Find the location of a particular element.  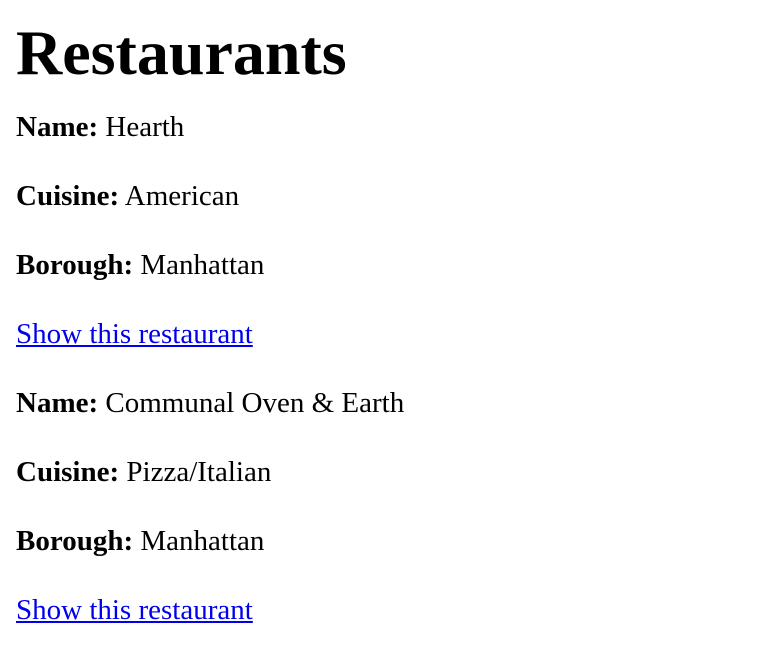

restaurant-cuisine-row: Cuisine: Pizza/Italian is located at coordinates (385, 472).